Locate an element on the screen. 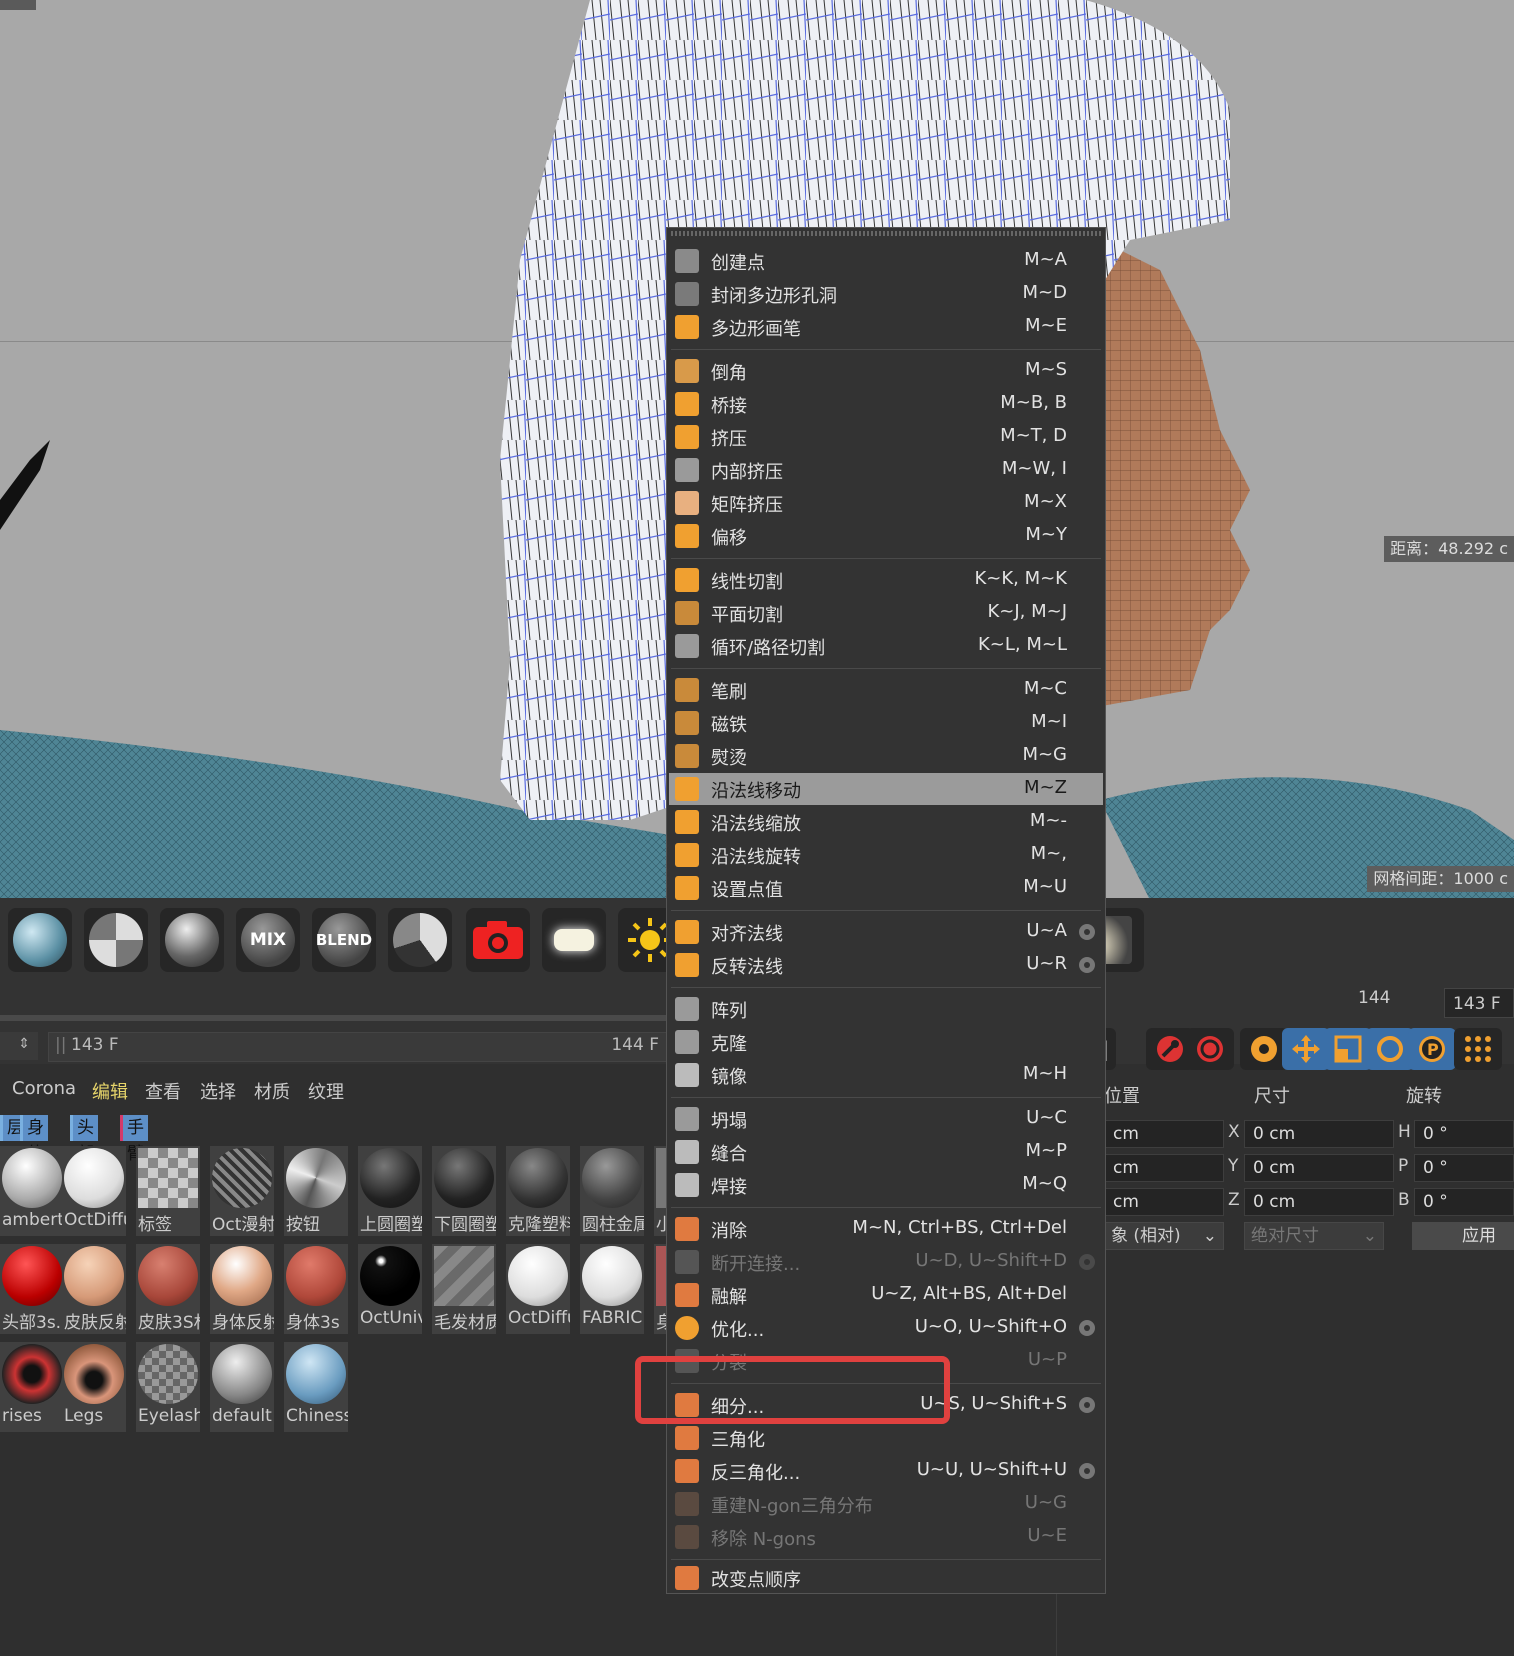  material-swatch: Oct漫射 is located at coordinates (242, 1191).